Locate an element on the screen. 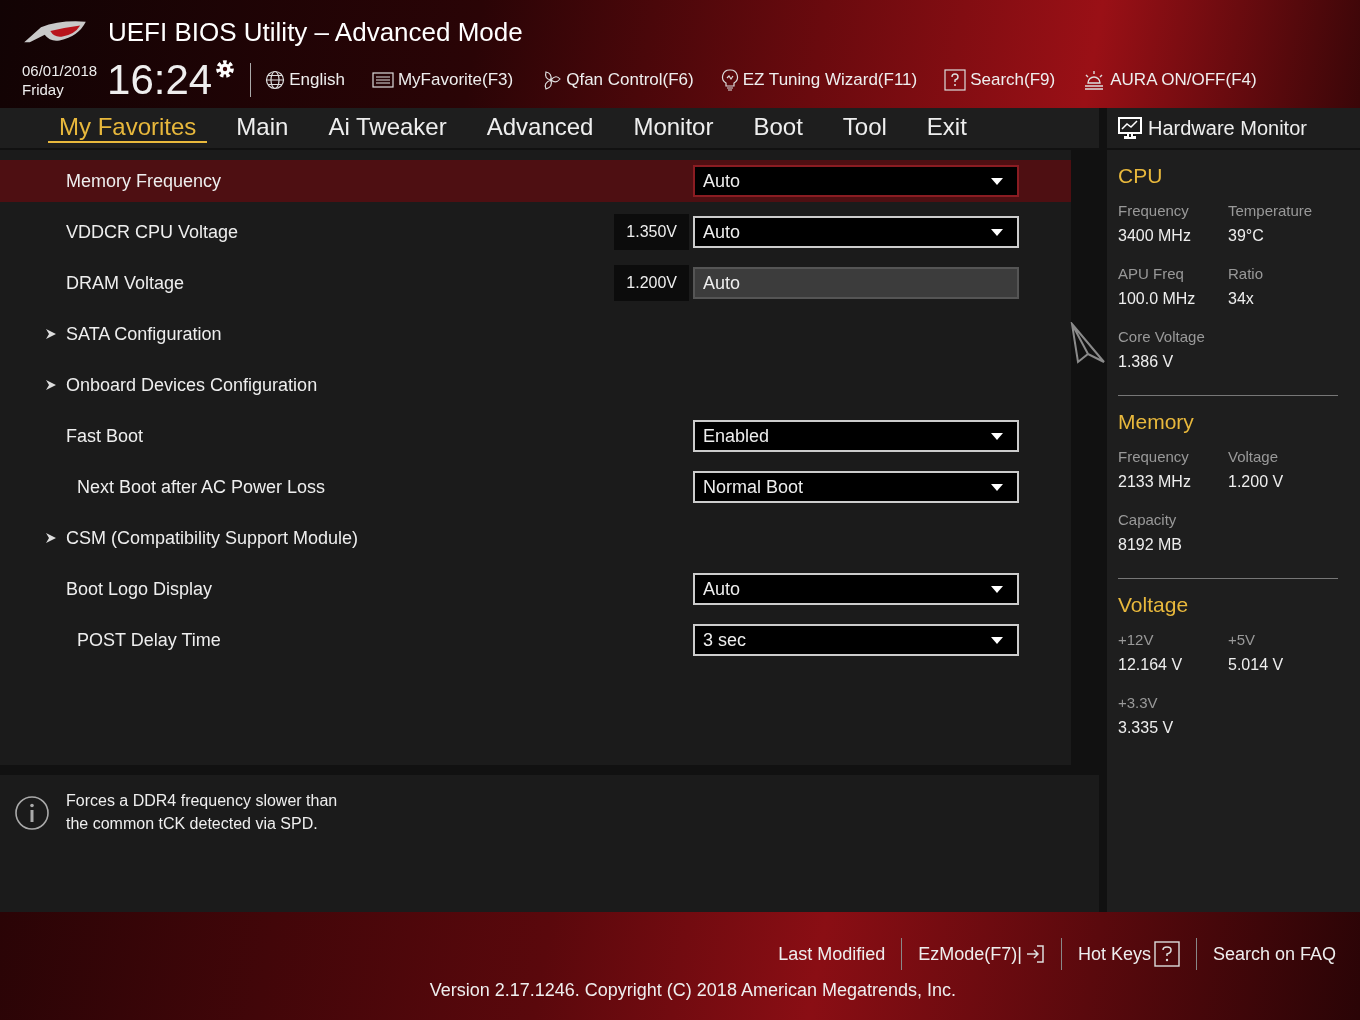  date-text: 06/01/2018 is located at coordinates (60, 70).